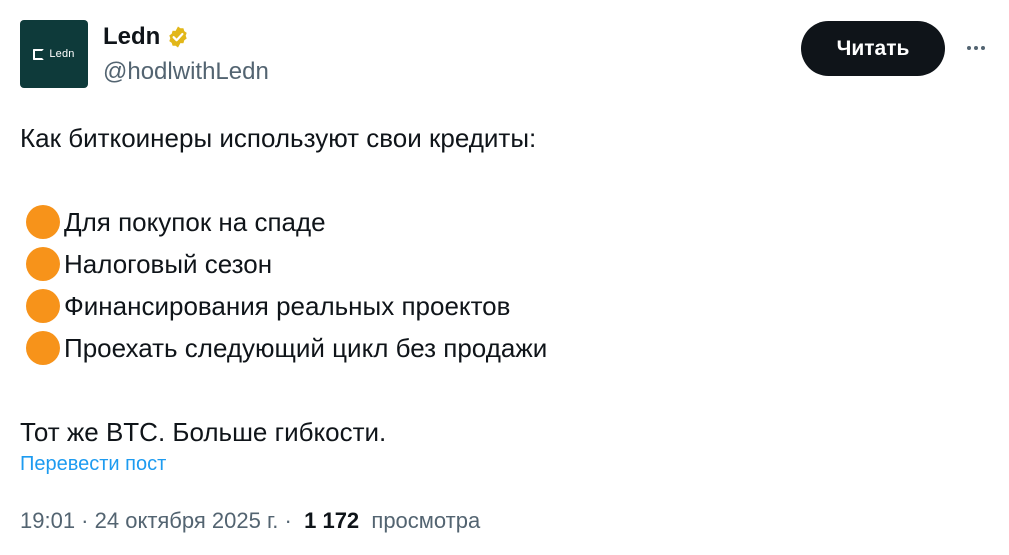 The height and width of the screenshot is (555, 1009). Describe the element at coordinates (168, 264) in the screenshot. I see `bullet-text: Налоговый сезон` at that location.